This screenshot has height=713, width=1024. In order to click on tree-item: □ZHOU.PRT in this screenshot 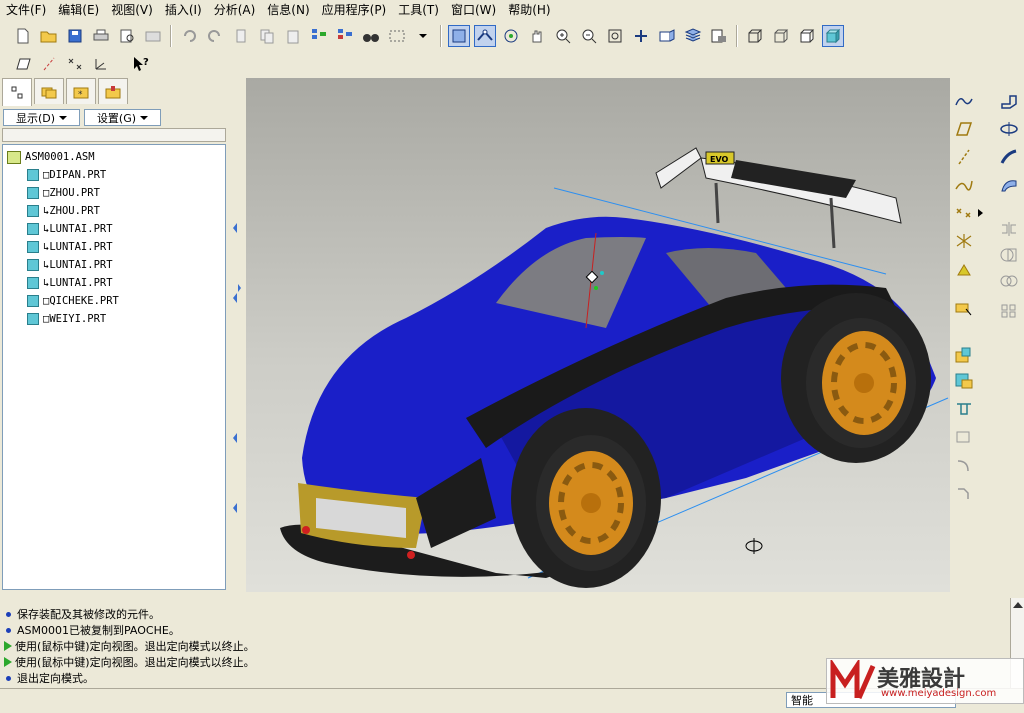, I will do `click(63, 193)`.